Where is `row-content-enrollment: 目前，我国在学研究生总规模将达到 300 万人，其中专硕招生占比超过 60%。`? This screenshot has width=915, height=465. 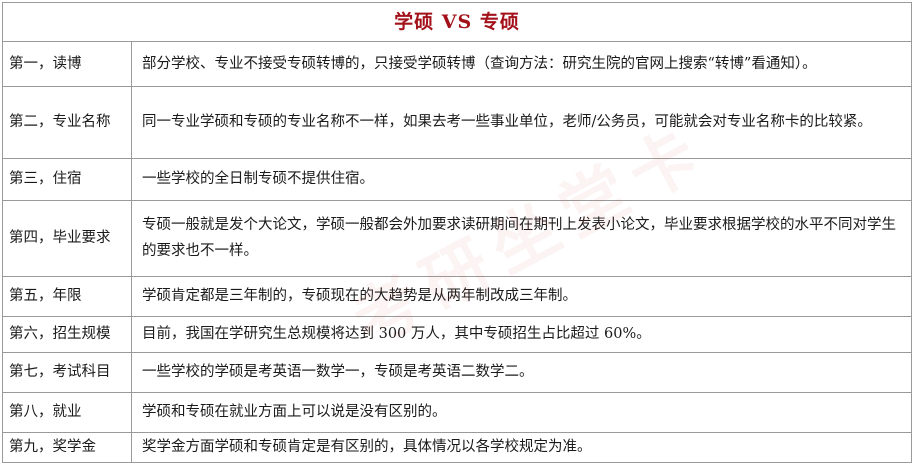 row-content-enrollment: 目前，我国在学研究生总规模将达到 300 万人，其中专硕招生占比超过 60%。 is located at coordinates (521, 334).